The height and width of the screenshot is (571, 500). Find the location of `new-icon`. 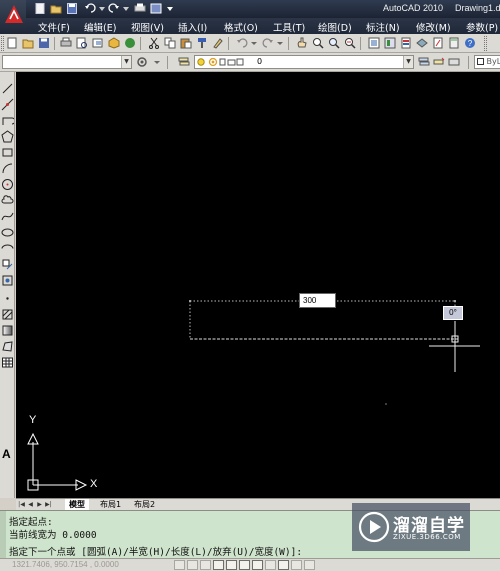

new-icon is located at coordinates (40, 8).